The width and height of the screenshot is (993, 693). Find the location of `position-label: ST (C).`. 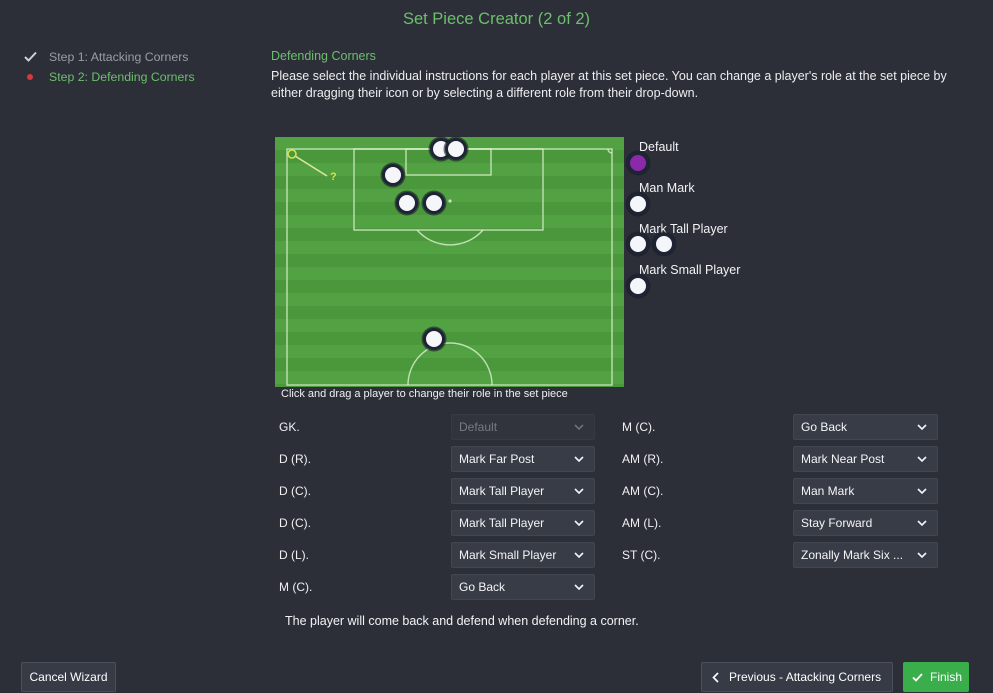

position-label: ST (C). is located at coordinates (641, 555).